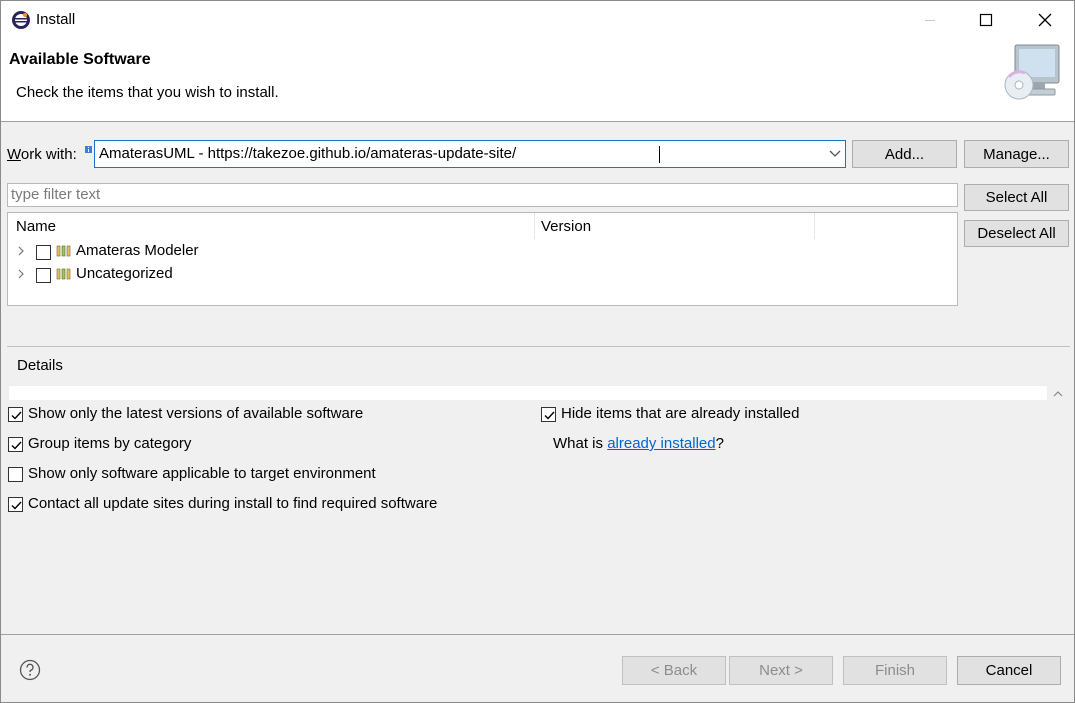 Image resolution: width=1075 pixels, height=703 pixels. What do you see at coordinates (40, 365) in the screenshot?
I see `details-label: Details` at bounding box center [40, 365].